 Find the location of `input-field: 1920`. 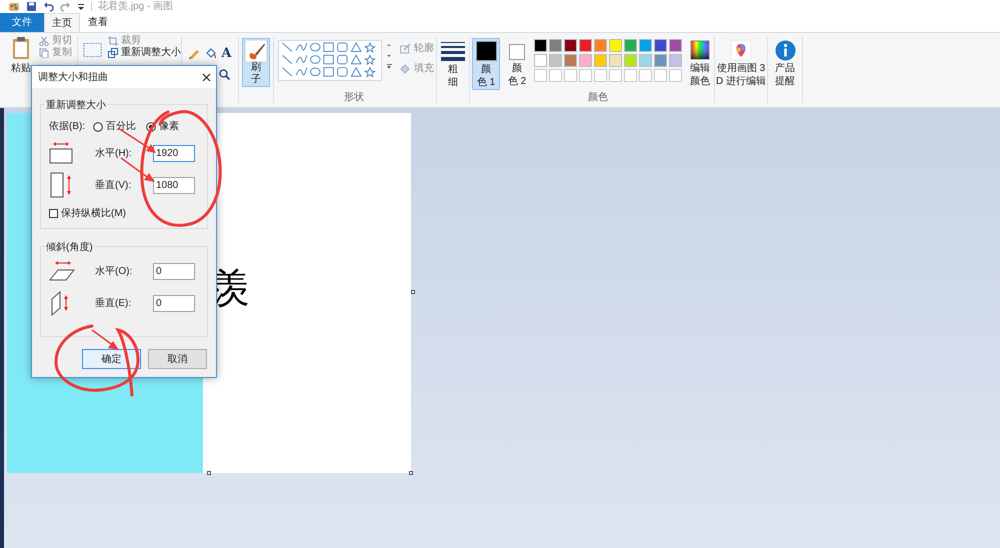

input-field: 1920 is located at coordinates (174, 153).